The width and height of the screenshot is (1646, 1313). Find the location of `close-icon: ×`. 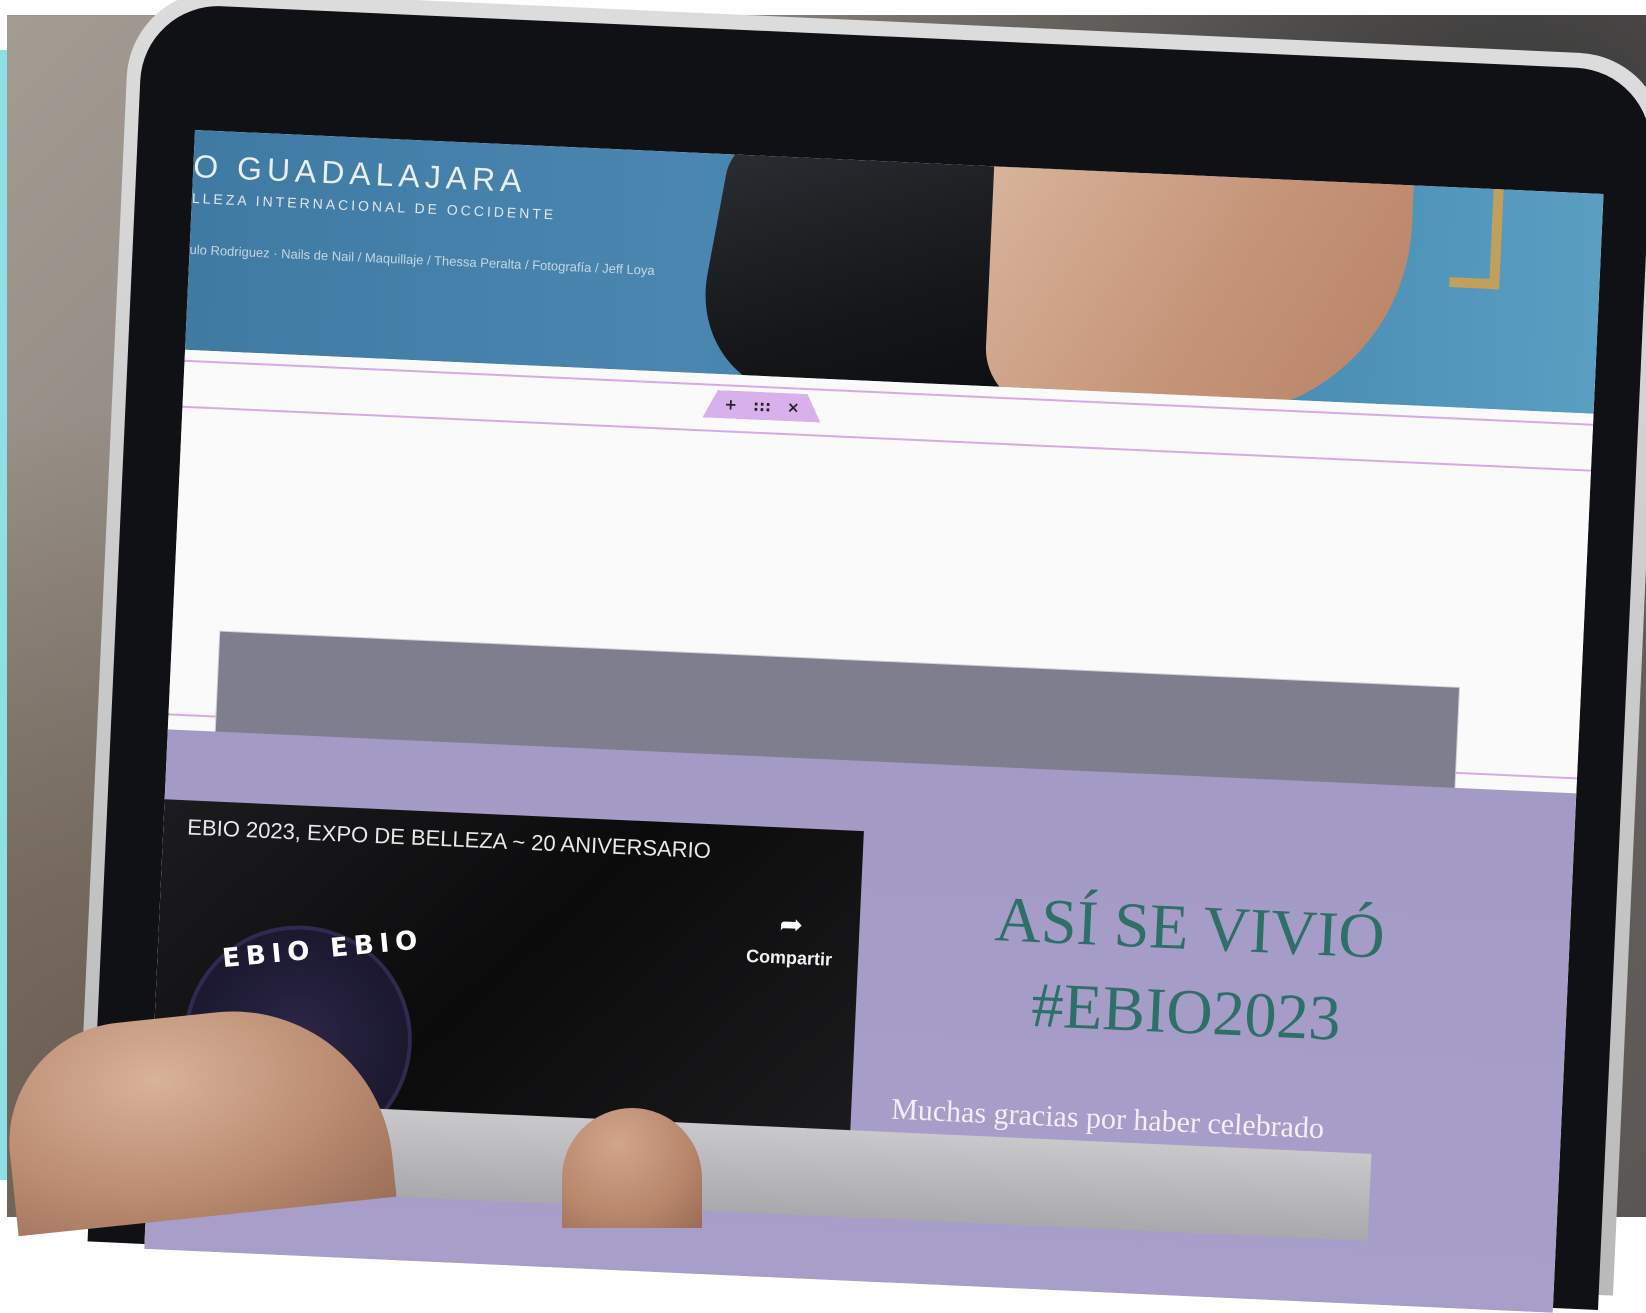

close-icon: × is located at coordinates (793, 407).